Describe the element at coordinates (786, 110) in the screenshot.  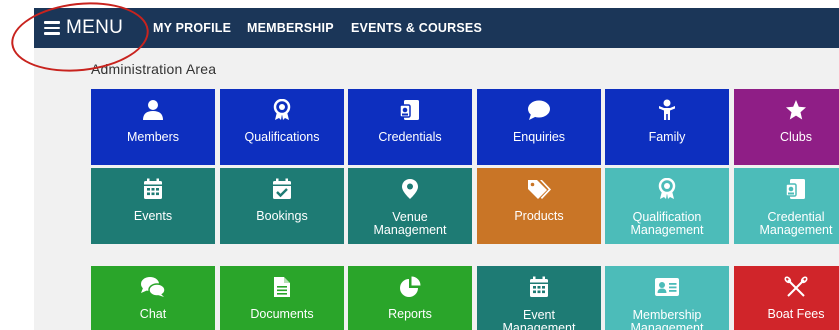
I see `star-icon` at that location.